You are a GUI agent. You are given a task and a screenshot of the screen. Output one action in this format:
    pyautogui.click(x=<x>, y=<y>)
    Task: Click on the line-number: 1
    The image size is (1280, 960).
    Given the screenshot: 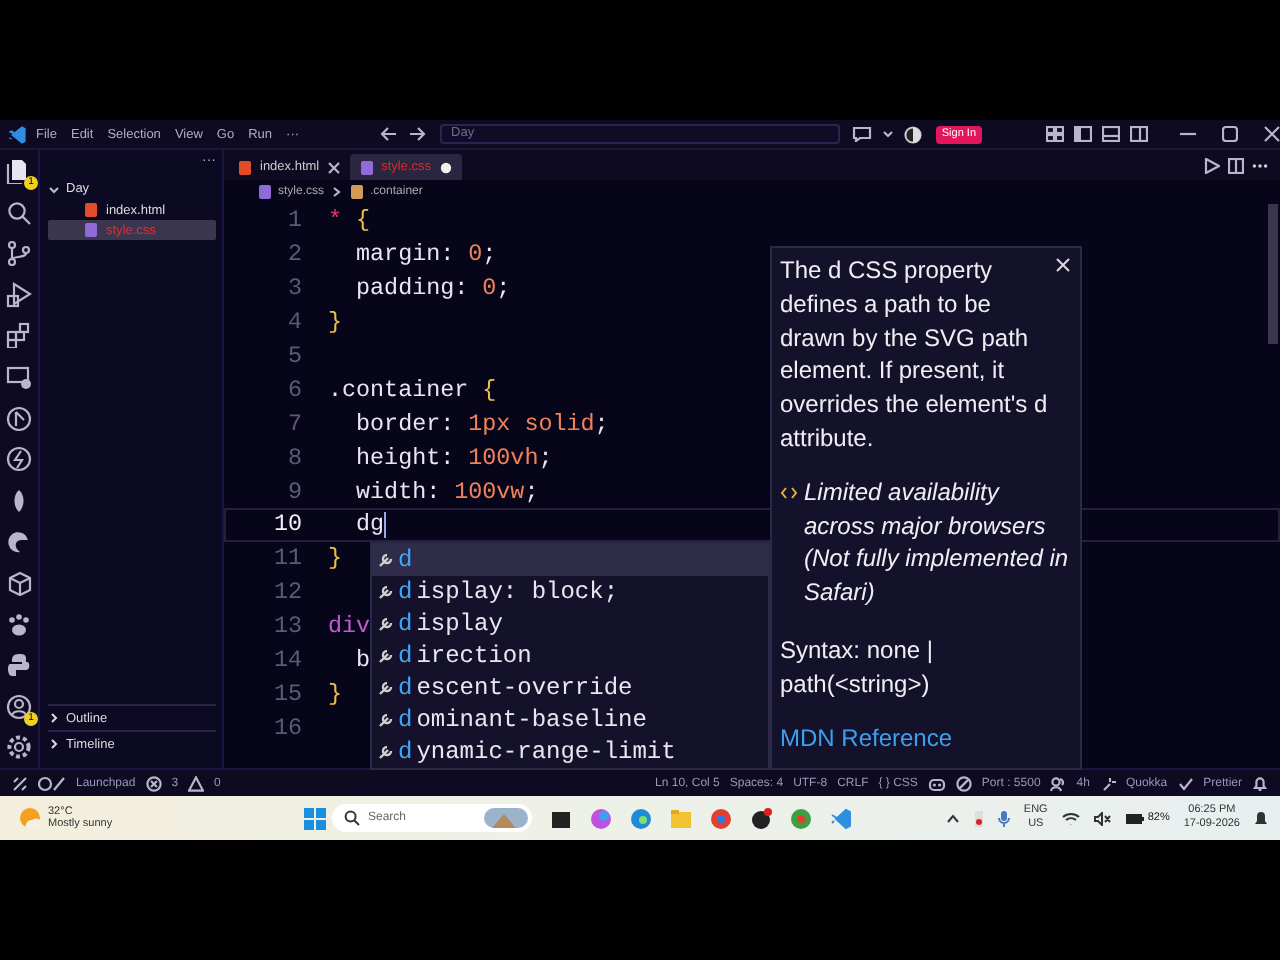 What is the action you would take?
    pyautogui.click(x=293, y=220)
    